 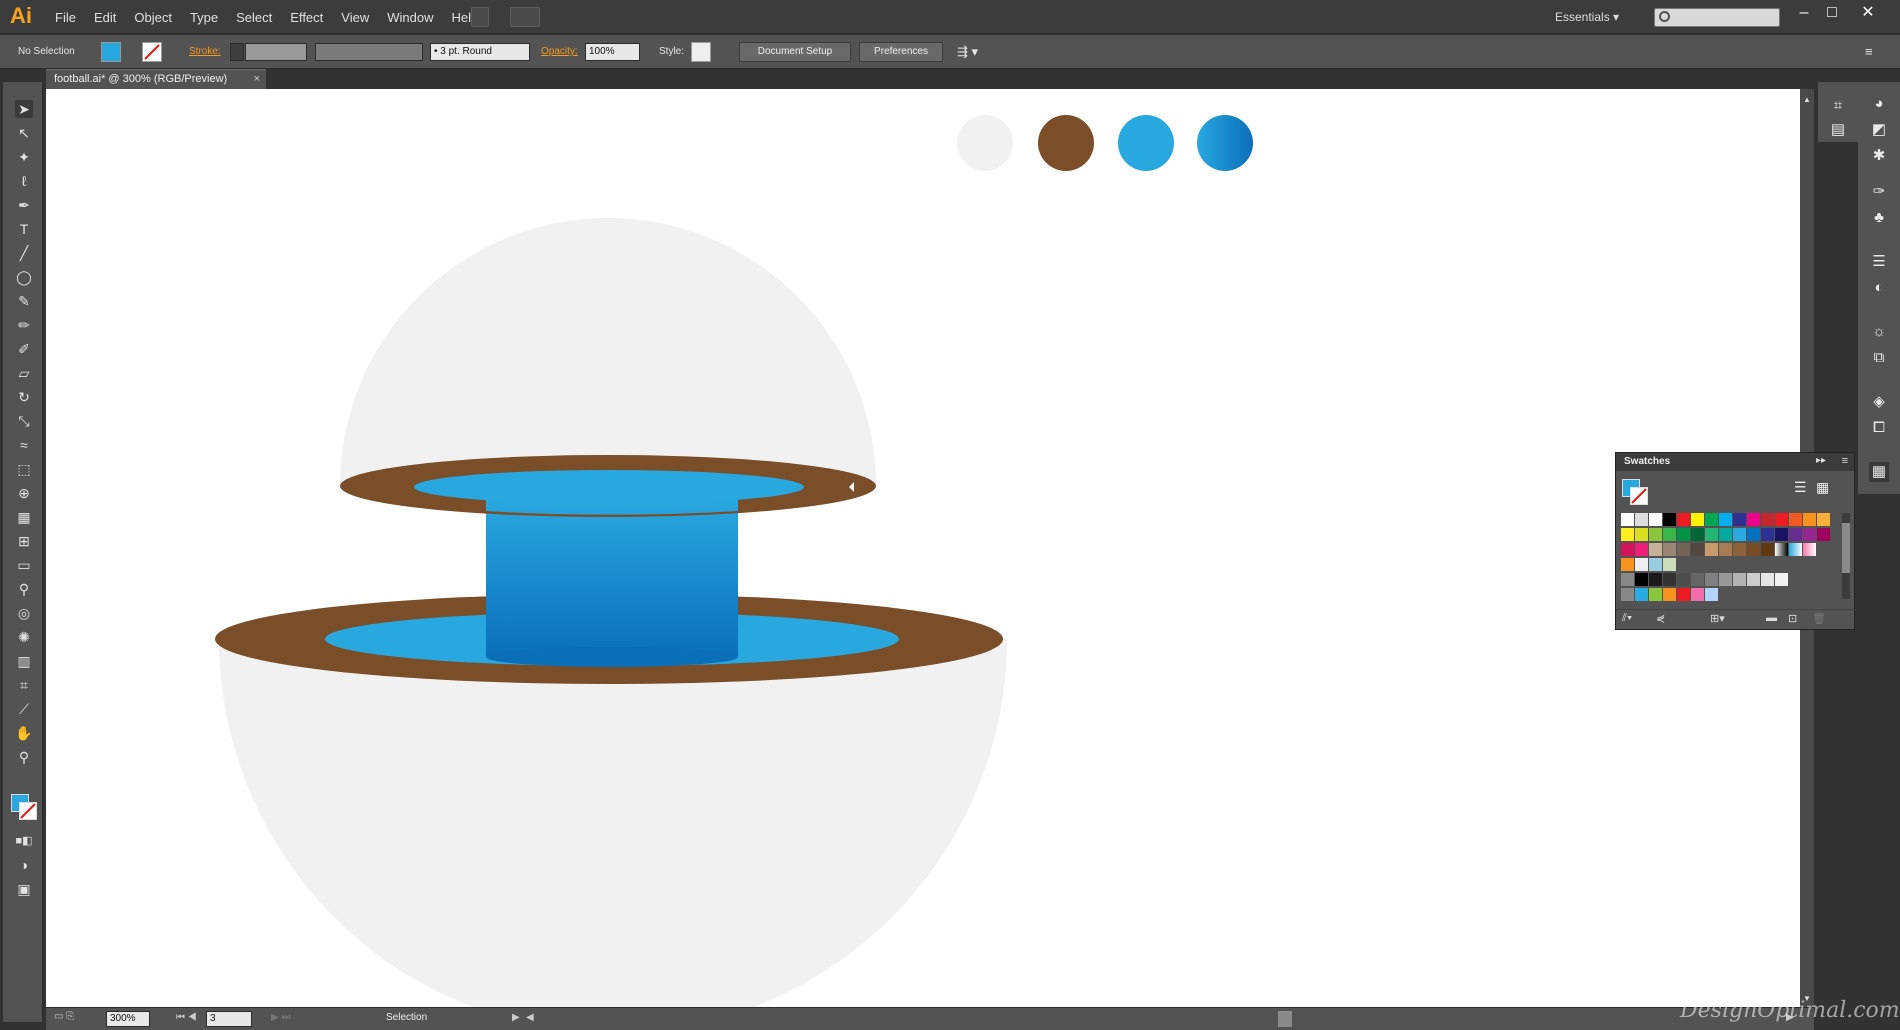 What do you see at coordinates (1781, 534) in the screenshot?
I see `swatch-navy` at bounding box center [1781, 534].